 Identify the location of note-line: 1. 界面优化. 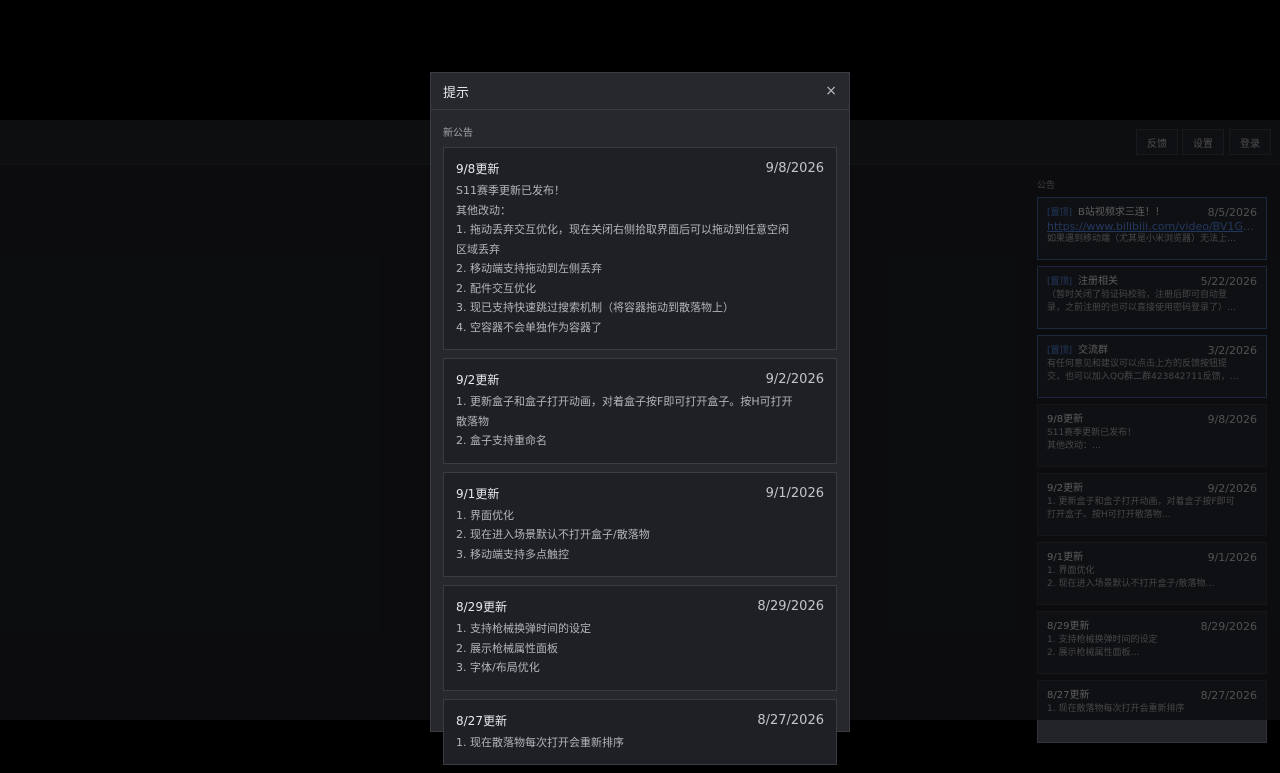
(485, 515).